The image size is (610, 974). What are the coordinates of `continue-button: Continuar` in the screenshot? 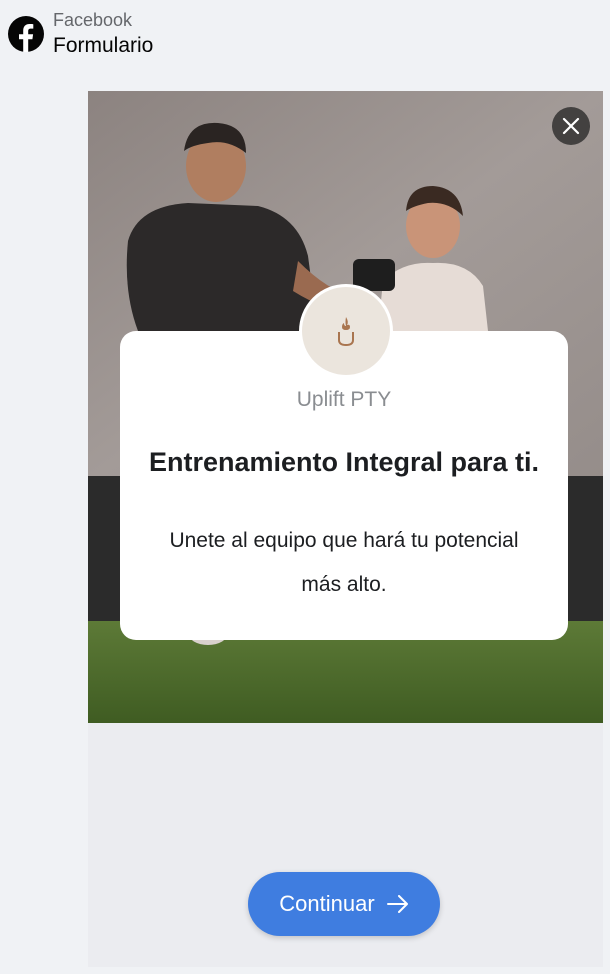 It's located at (344, 904).